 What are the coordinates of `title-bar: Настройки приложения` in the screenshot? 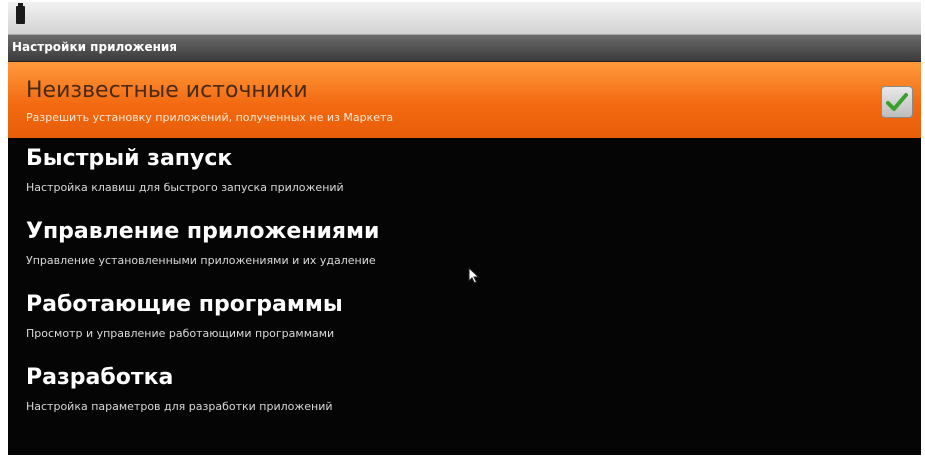 It's located at (464, 48).